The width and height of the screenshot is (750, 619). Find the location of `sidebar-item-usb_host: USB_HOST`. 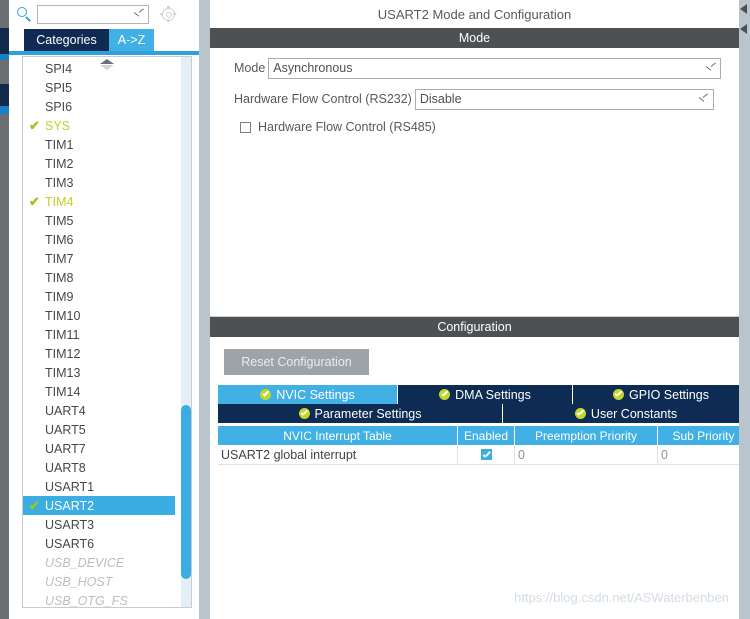

sidebar-item-usb_host: USB_HOST is located at coordinates (99, 581).